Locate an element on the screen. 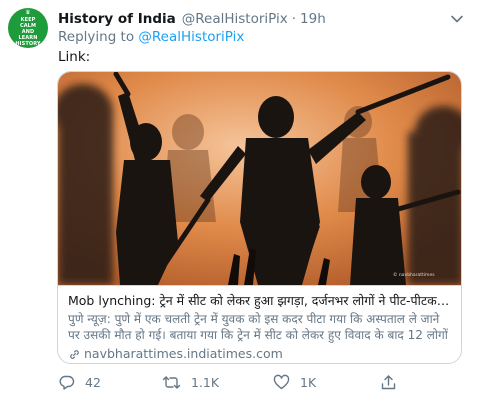 The width and height of the screenshot is (478, 400). tweet-timestamp: 19h is located at coordinates (313, 19).